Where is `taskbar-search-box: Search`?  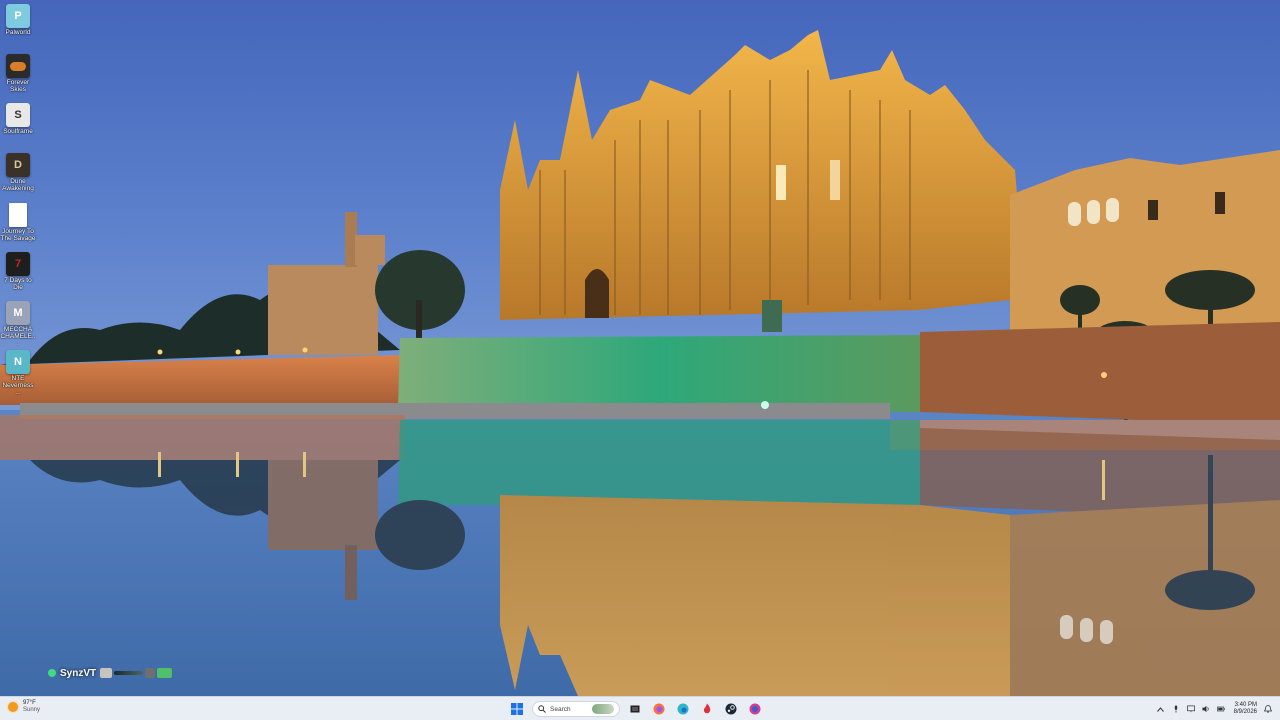
taskbar-search-box: Search is located at coordinates (576, 709).